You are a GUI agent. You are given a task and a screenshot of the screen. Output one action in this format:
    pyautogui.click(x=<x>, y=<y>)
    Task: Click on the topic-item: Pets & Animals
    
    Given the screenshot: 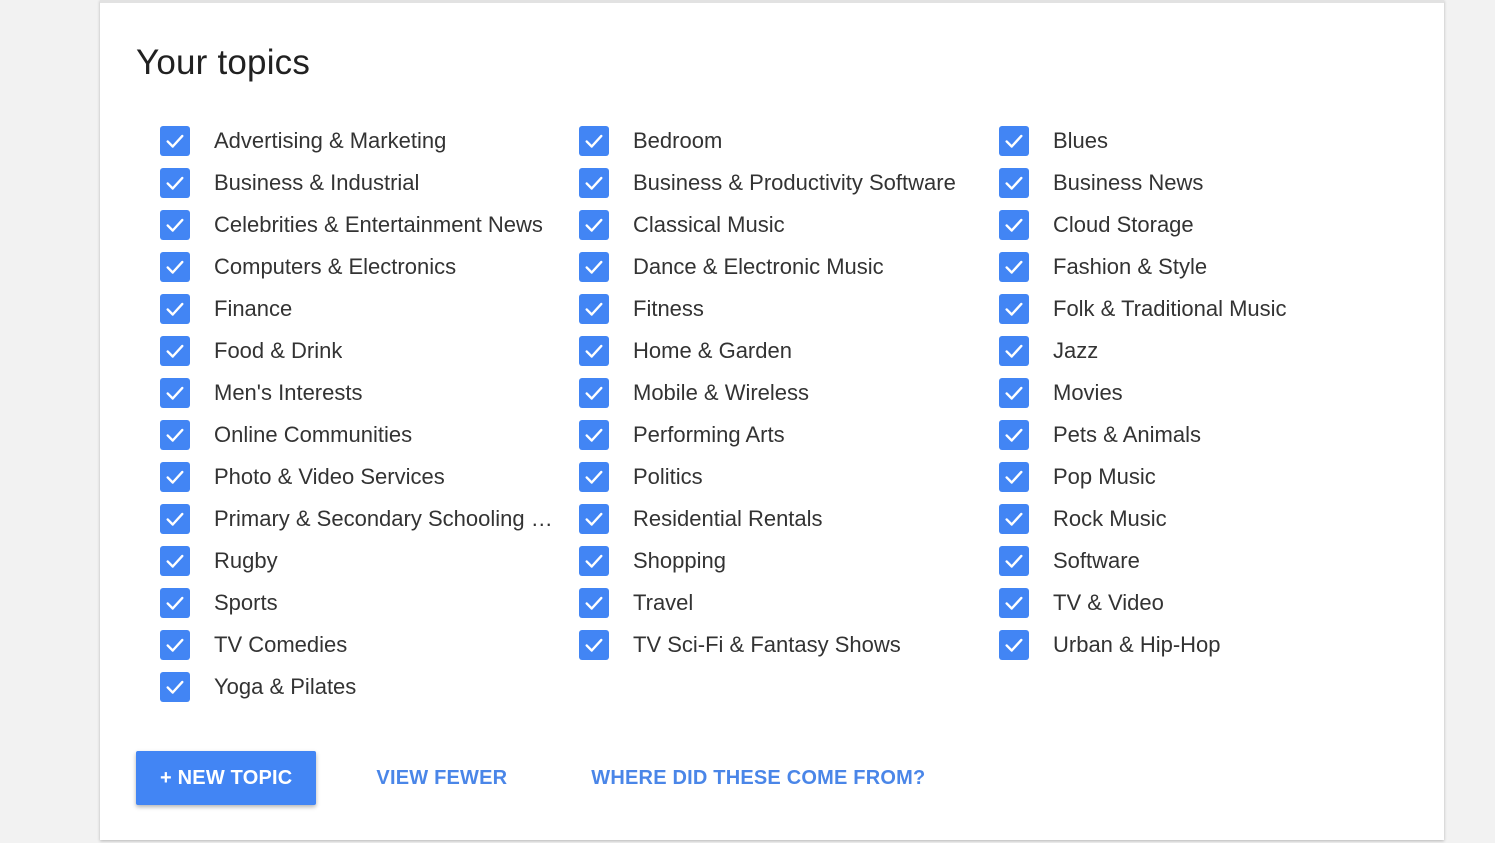 What is the action you would take?
    pyautogui.click(x=1199, y=435)
    